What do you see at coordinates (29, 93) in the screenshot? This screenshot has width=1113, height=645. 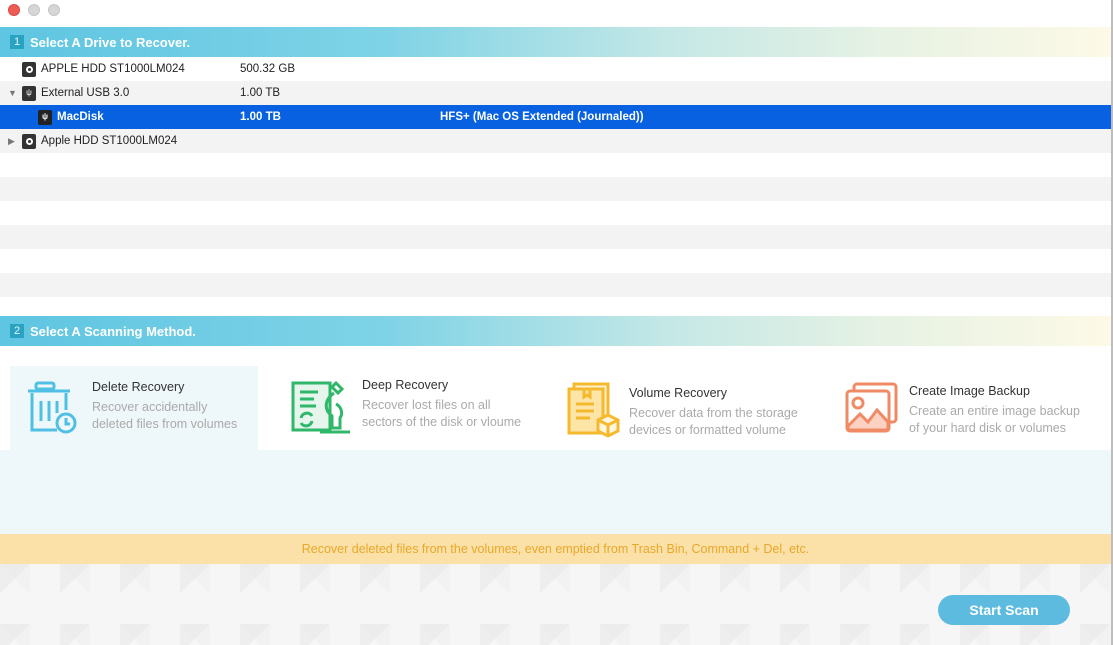 I see `usb-drive-icon: ψ` at bounding box center [29, 93].